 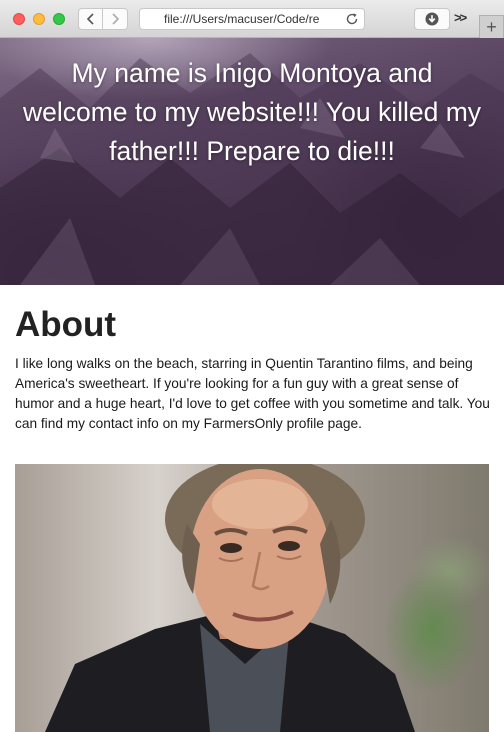 I want to click on back-button, so click(x=90, y=19).